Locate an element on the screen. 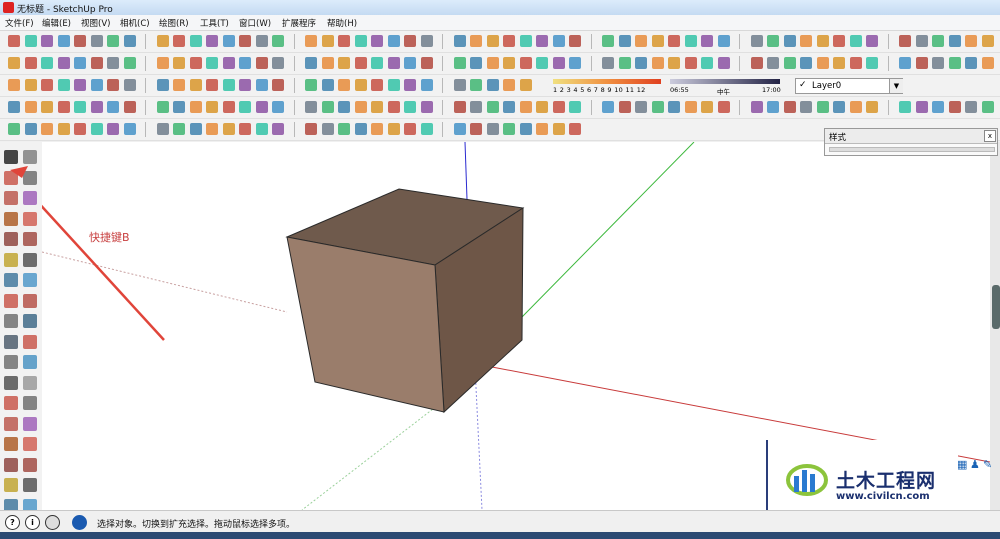  shadow-date-slider: 1 2 3 4 5 6 7 8 9 10 11 12 is located at coordinates (607, 86).